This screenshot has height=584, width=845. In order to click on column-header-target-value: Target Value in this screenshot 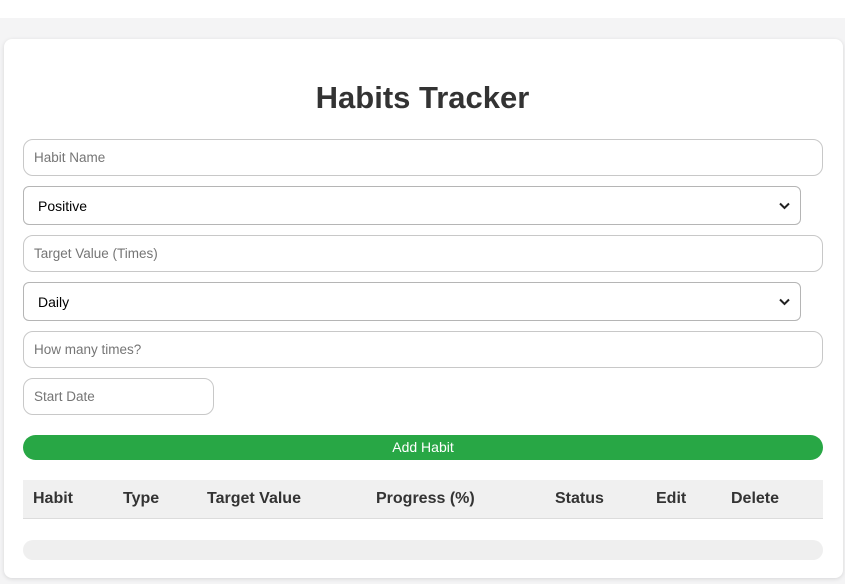, I will do `click(254, 498)`.